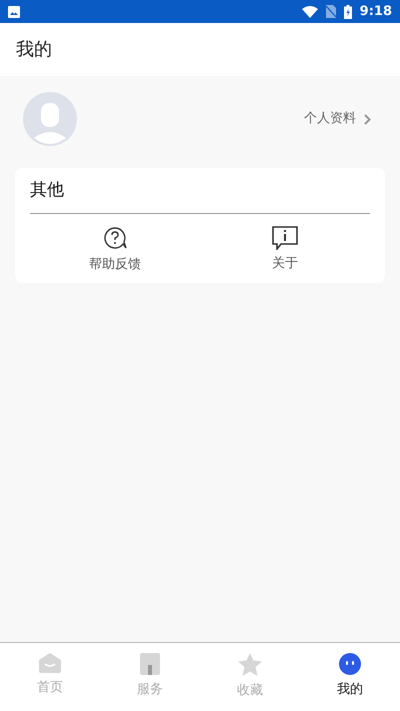  Describe the element at coordinates (115, 238) in the screenshot. I see `help-icon` at that location.